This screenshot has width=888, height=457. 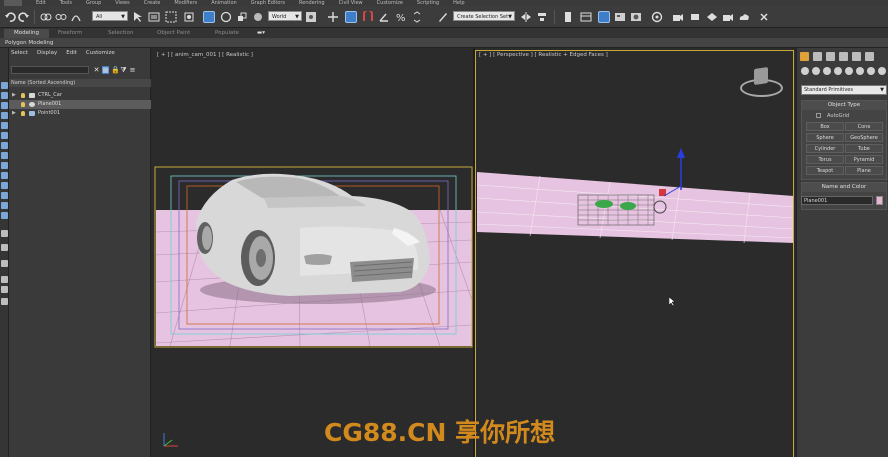 I want to click on cylinder-button: Cylinder, so click(x=825, y=148).